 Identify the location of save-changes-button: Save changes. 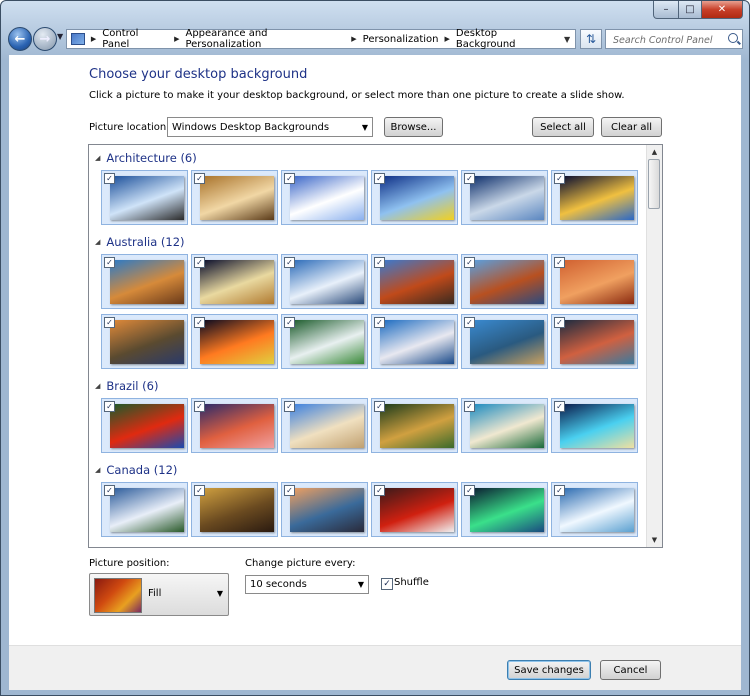
(549, 670).